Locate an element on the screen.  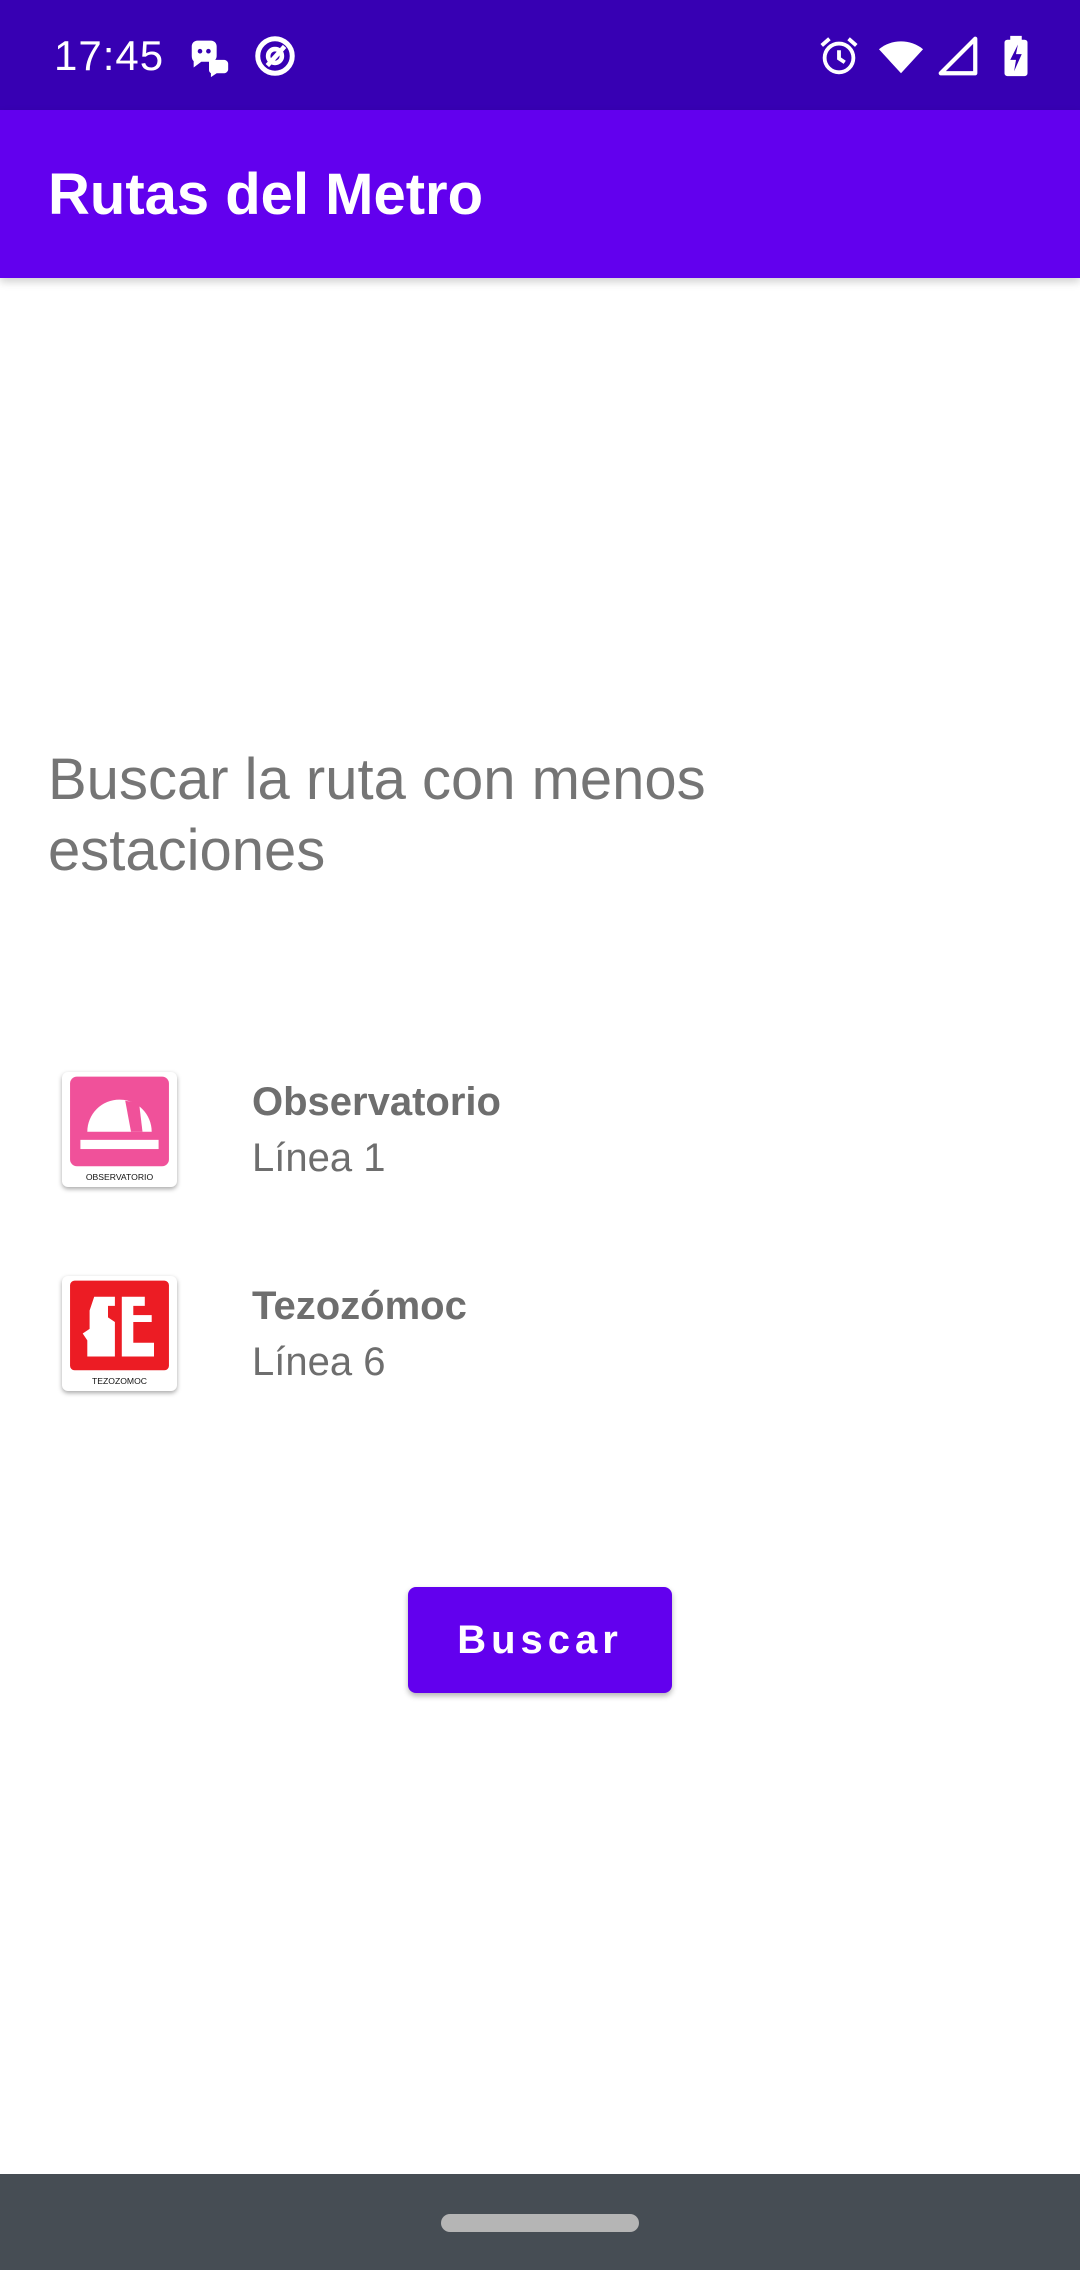
tezozomoc-logo-caption: TEZOZOMOC is located at coordinates (119, 1381).